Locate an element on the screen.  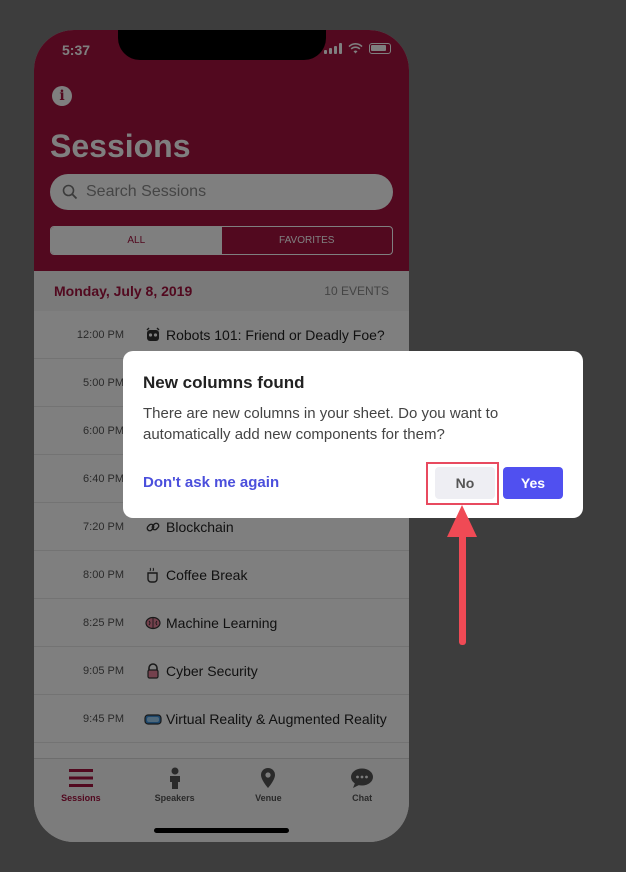
dialog-title: New columns found is located at coordinates (224, 382).